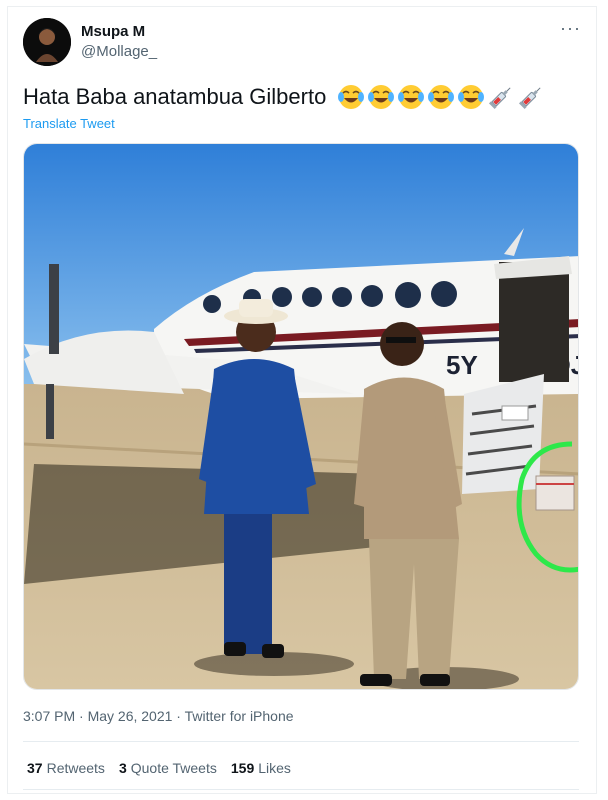 The height and width of the screenshot is (800, 608). What do you see at coordinates (69, 123) in the screenshot?
I see `translate-tweet-link: Translate Tweet` at bounding box center [69, 123].